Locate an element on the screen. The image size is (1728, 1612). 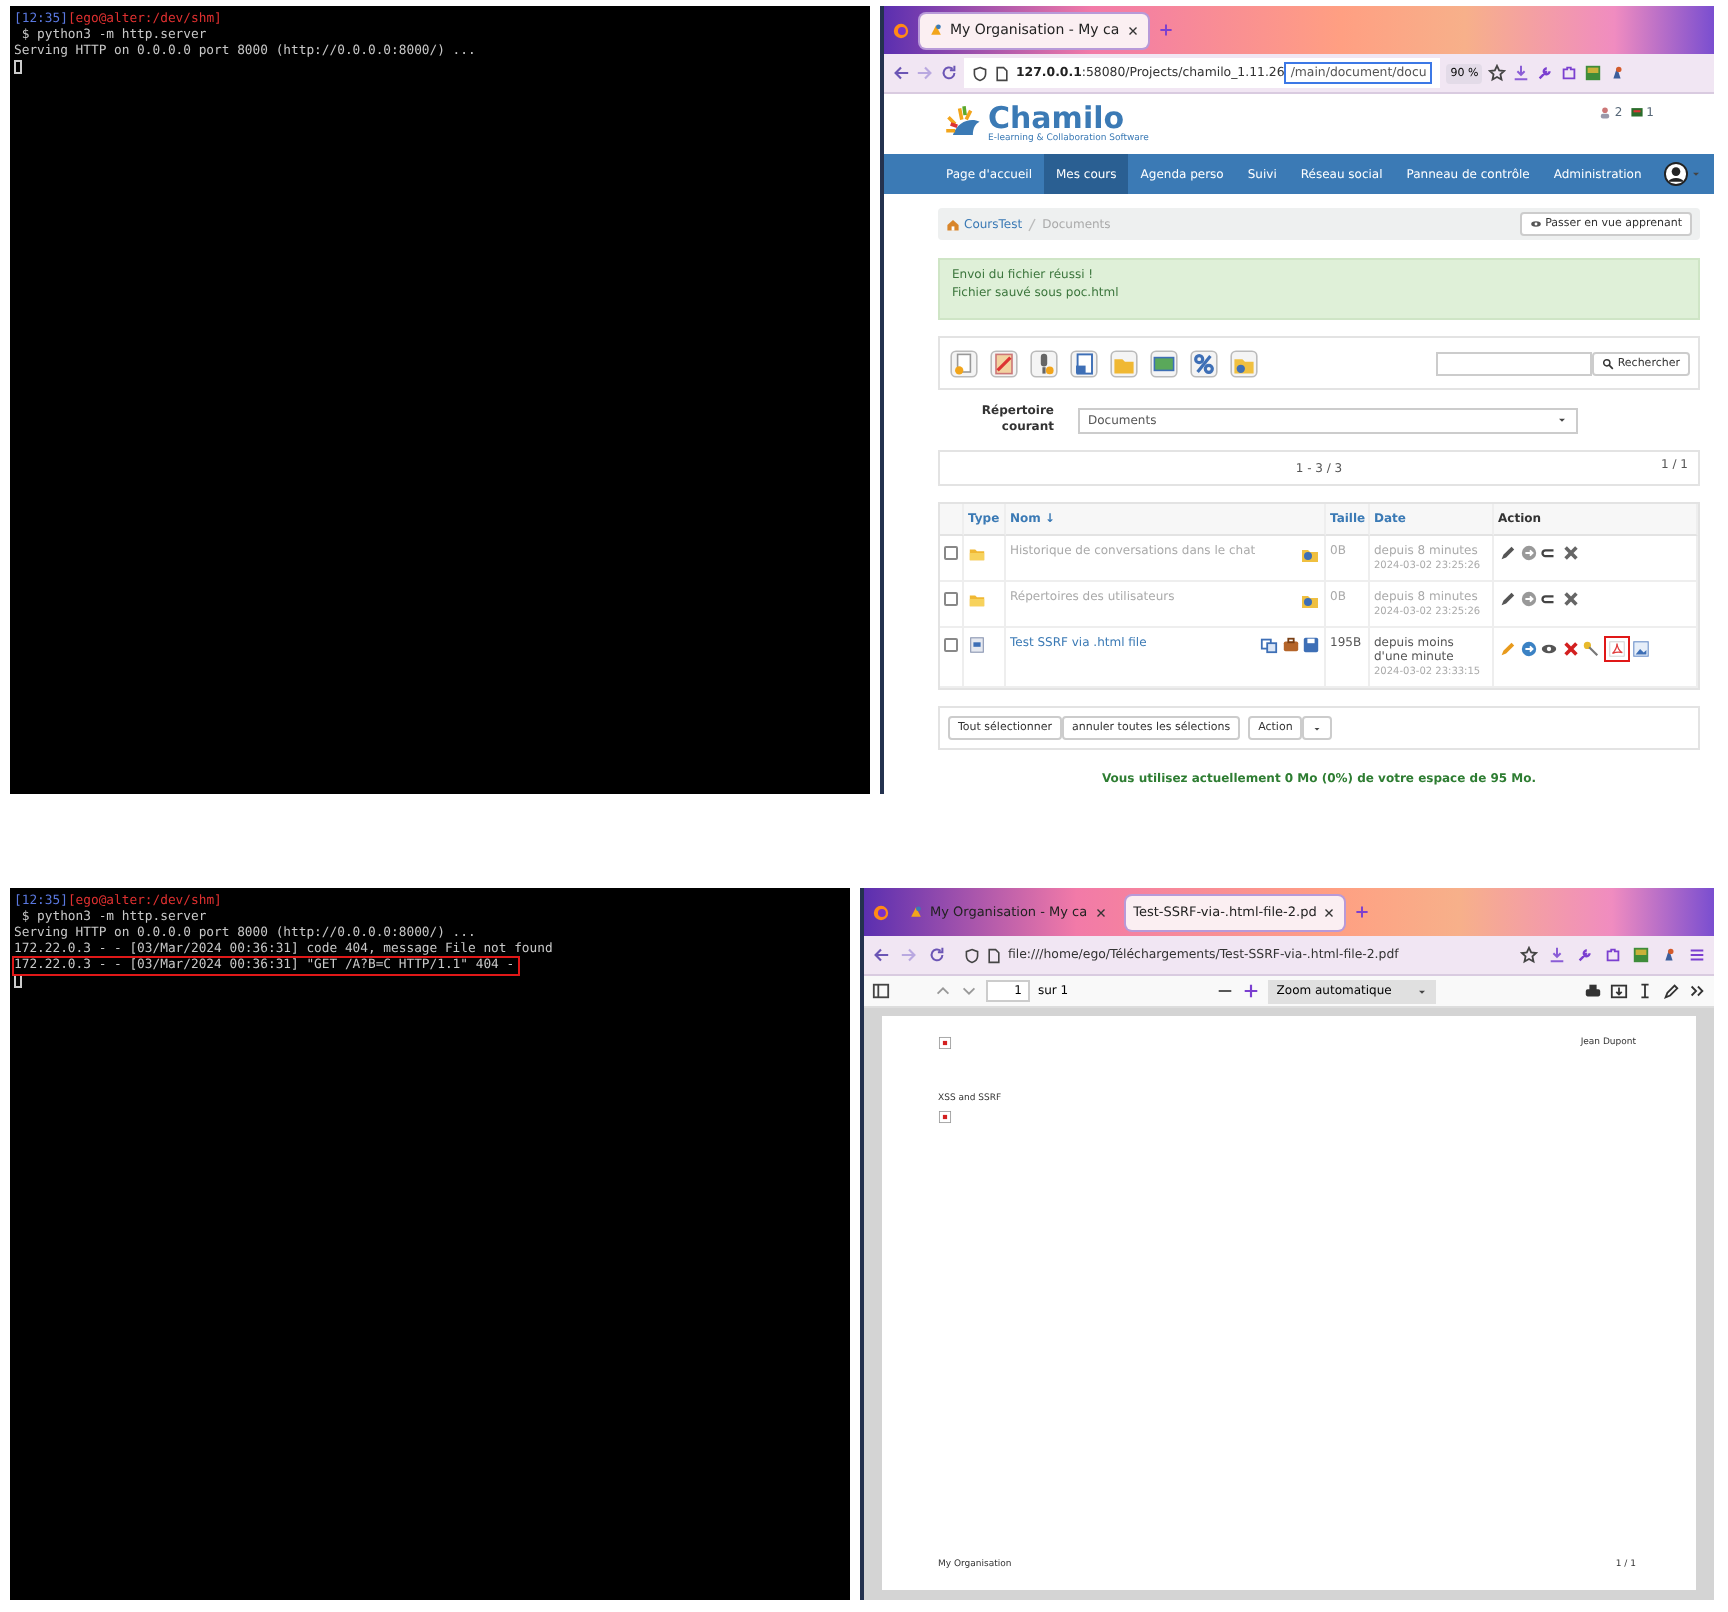
avatar-icon is located at coordinates (1676, 174).